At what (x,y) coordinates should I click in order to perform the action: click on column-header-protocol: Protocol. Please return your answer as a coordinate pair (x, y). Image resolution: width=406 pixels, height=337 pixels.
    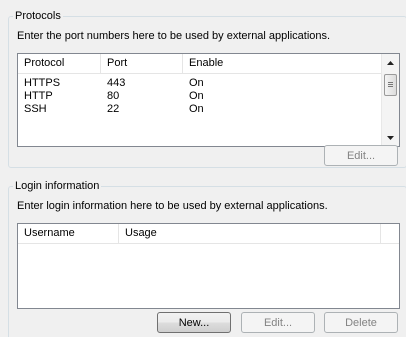
    Looking at the image, I should click on (59, 63).